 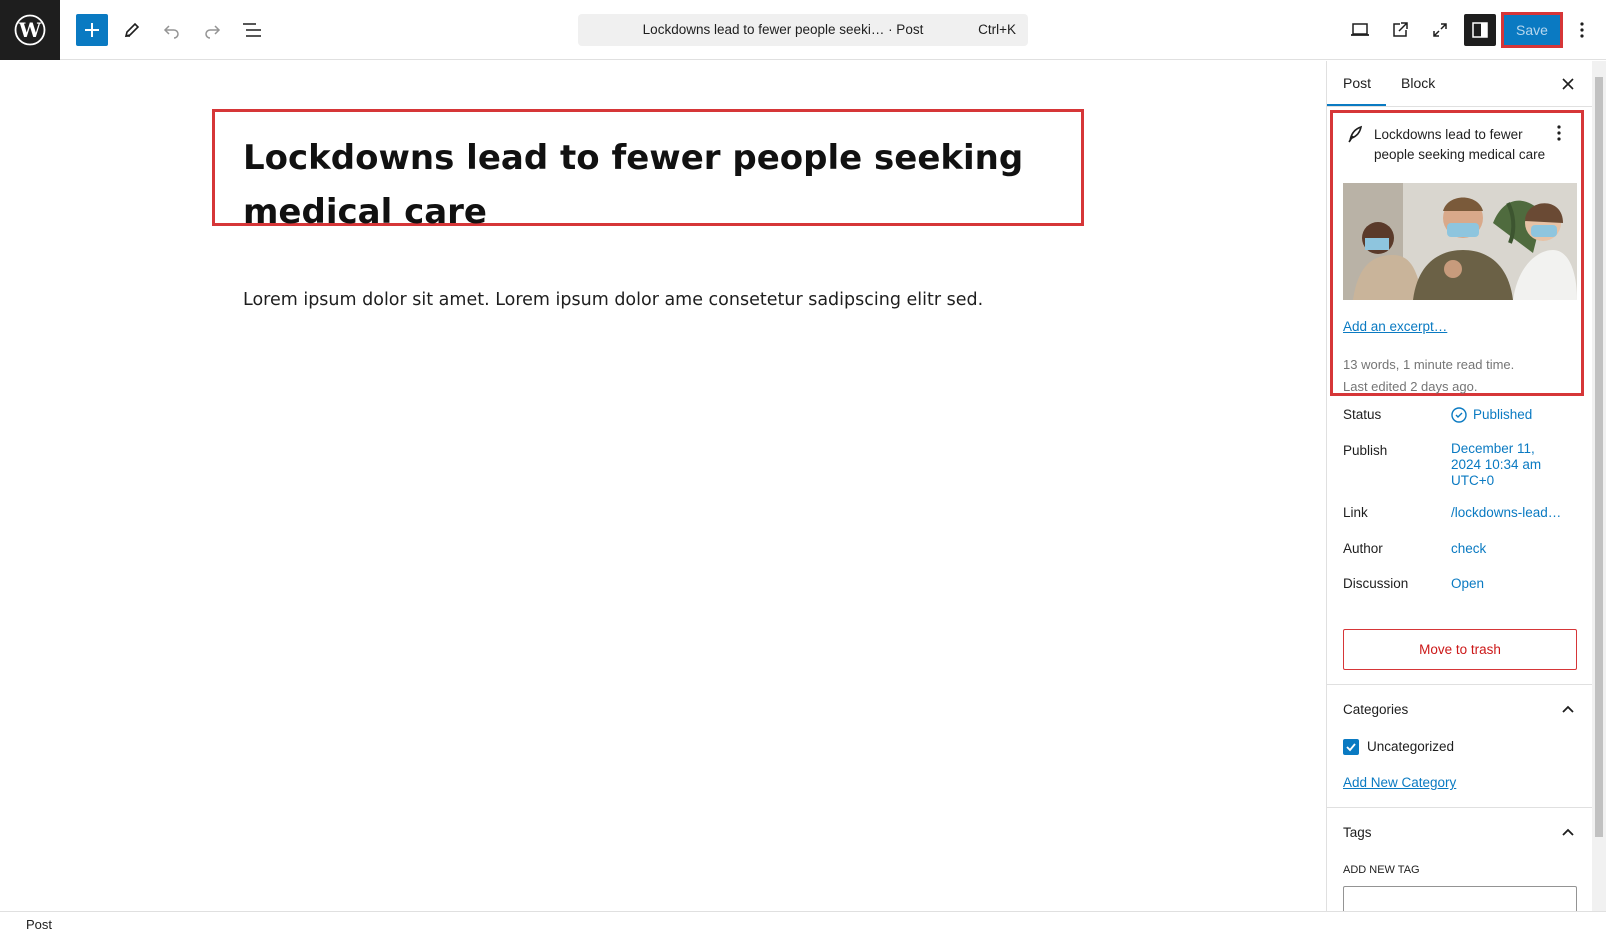 What do you see at coordinates (1460, 649) in the screenshot?
I see `move-to-trash-button: Move to trash` at bounding box center [1460, 649].